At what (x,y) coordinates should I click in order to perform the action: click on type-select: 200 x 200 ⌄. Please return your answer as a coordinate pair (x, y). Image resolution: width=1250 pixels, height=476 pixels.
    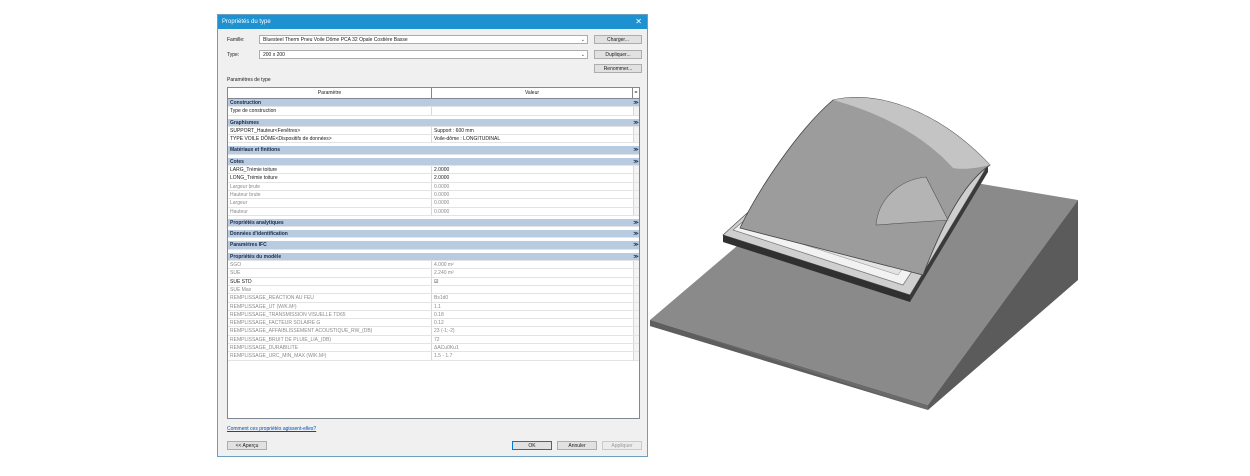
    Looking at the image, I should click on (423, 54).